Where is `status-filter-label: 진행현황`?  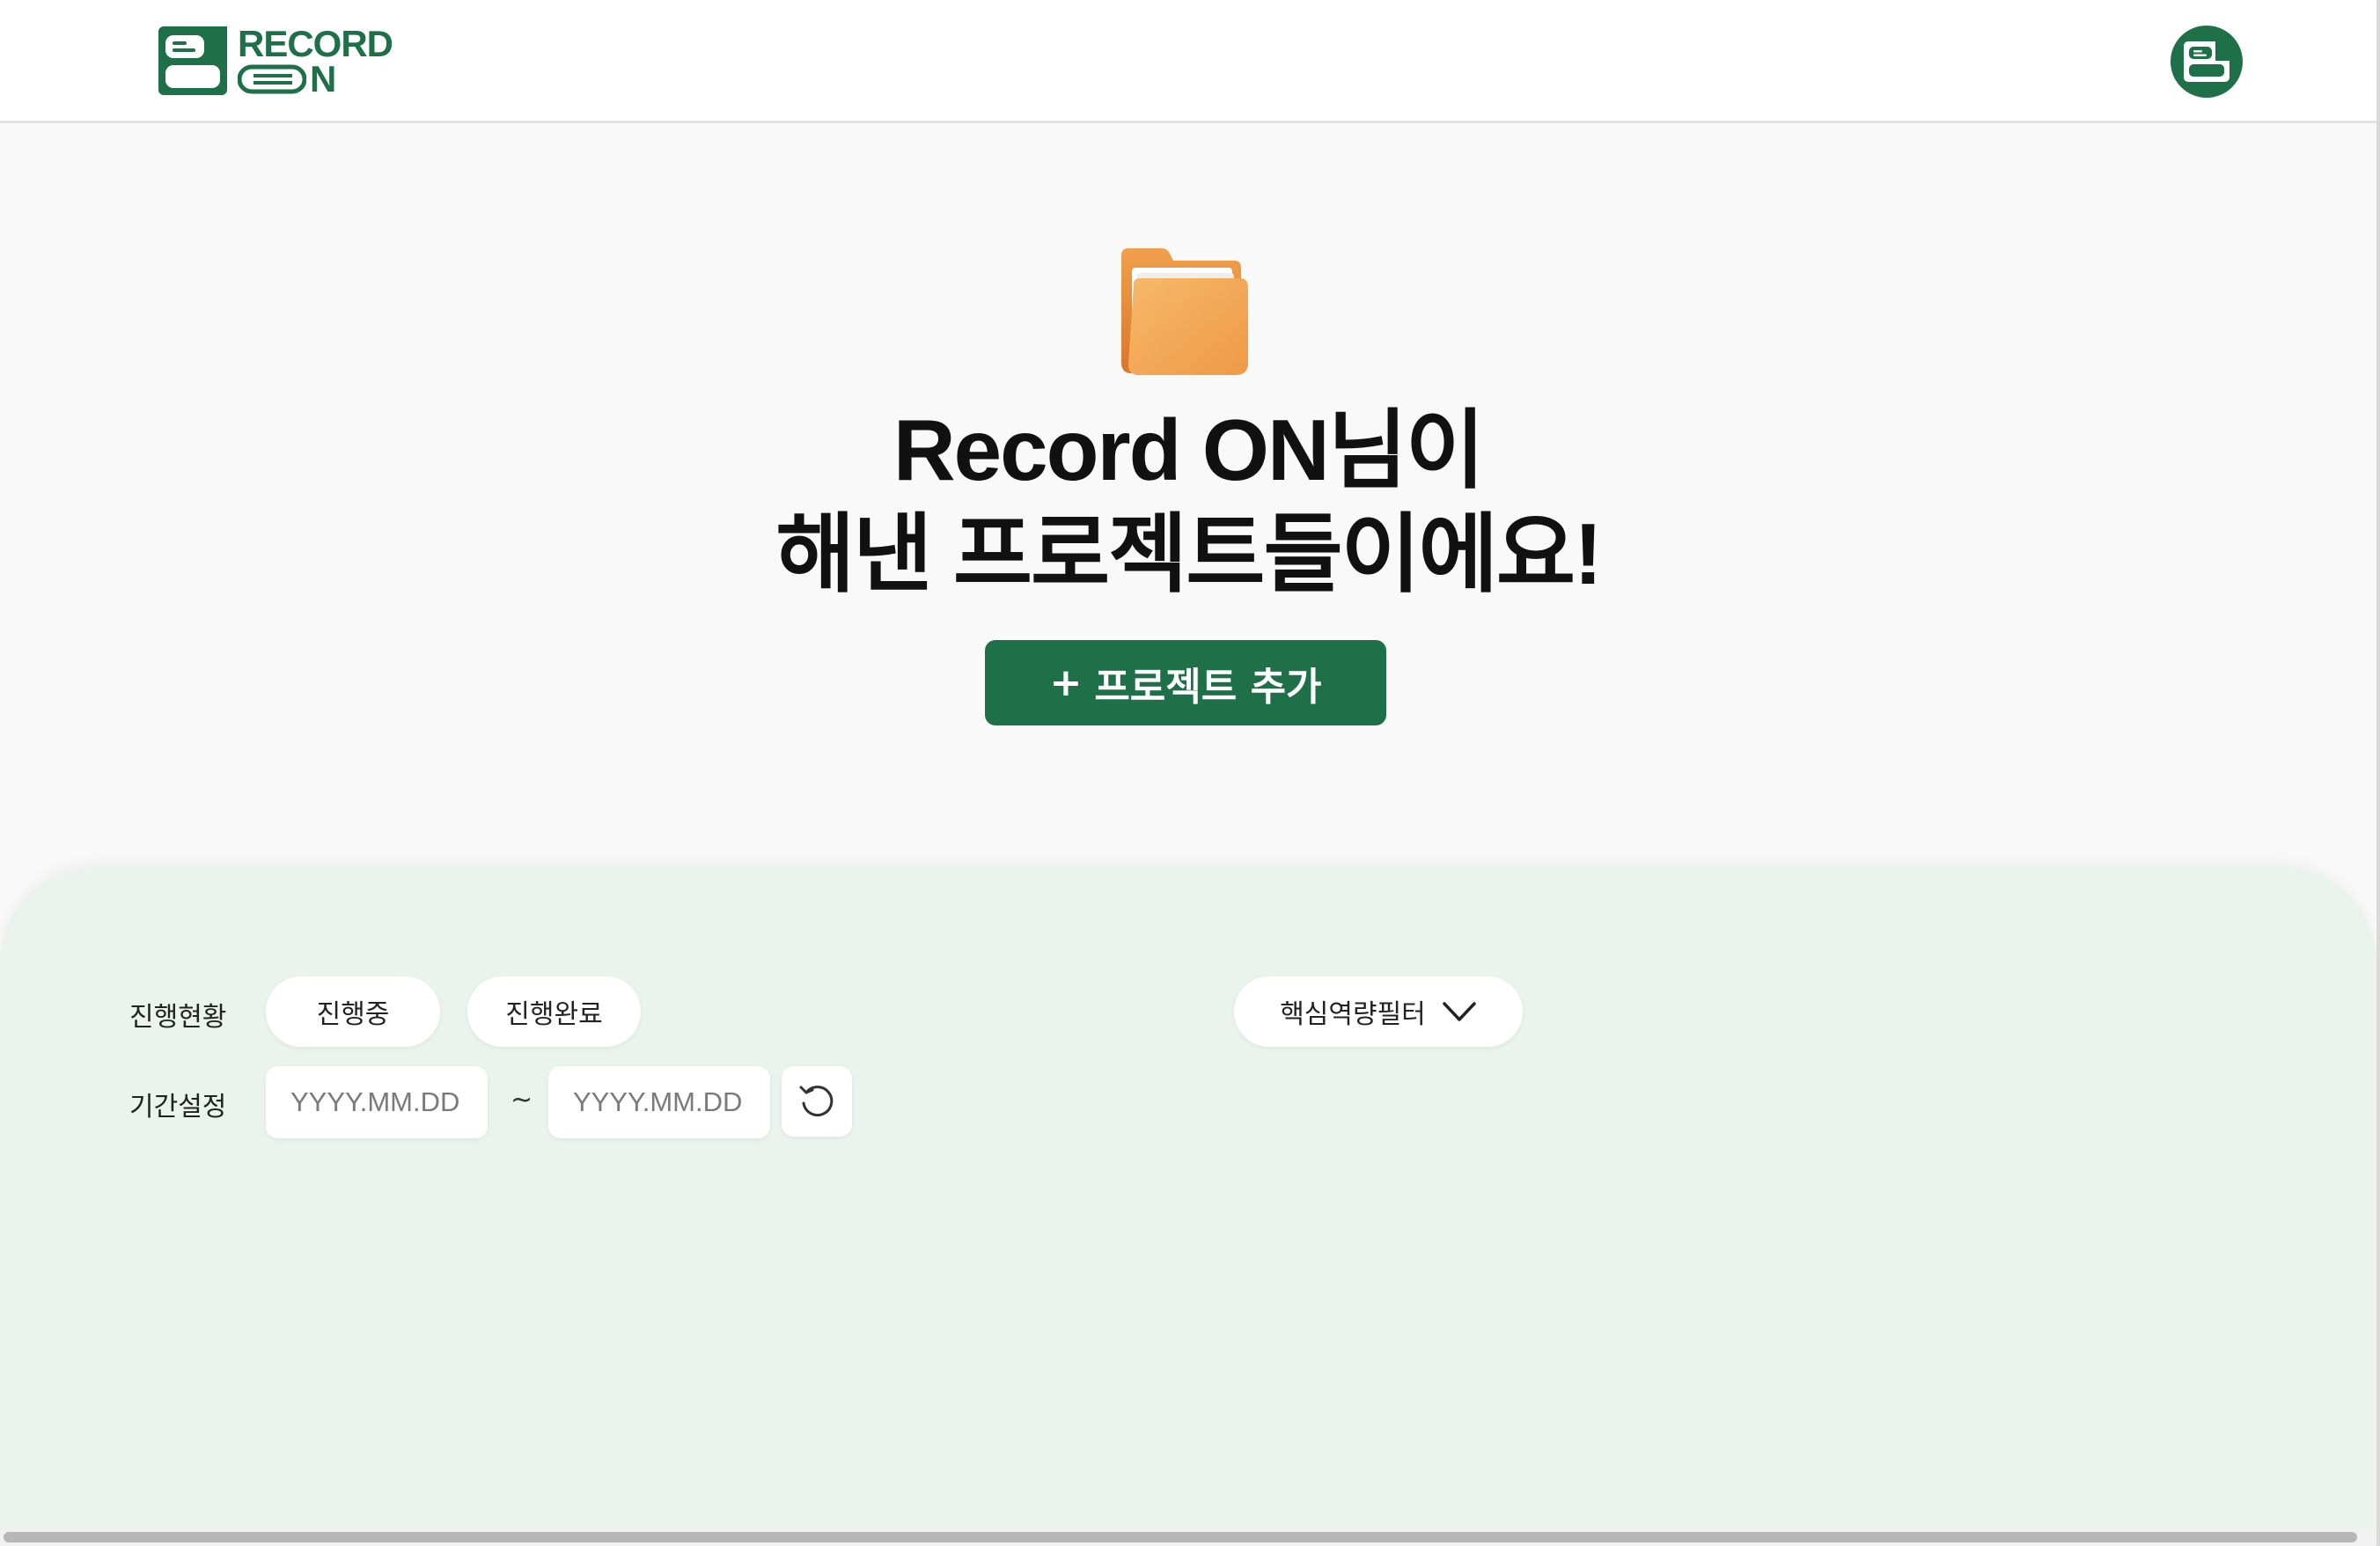 status-filter-label: 진행현황 is located at coordinates (178, 1018).